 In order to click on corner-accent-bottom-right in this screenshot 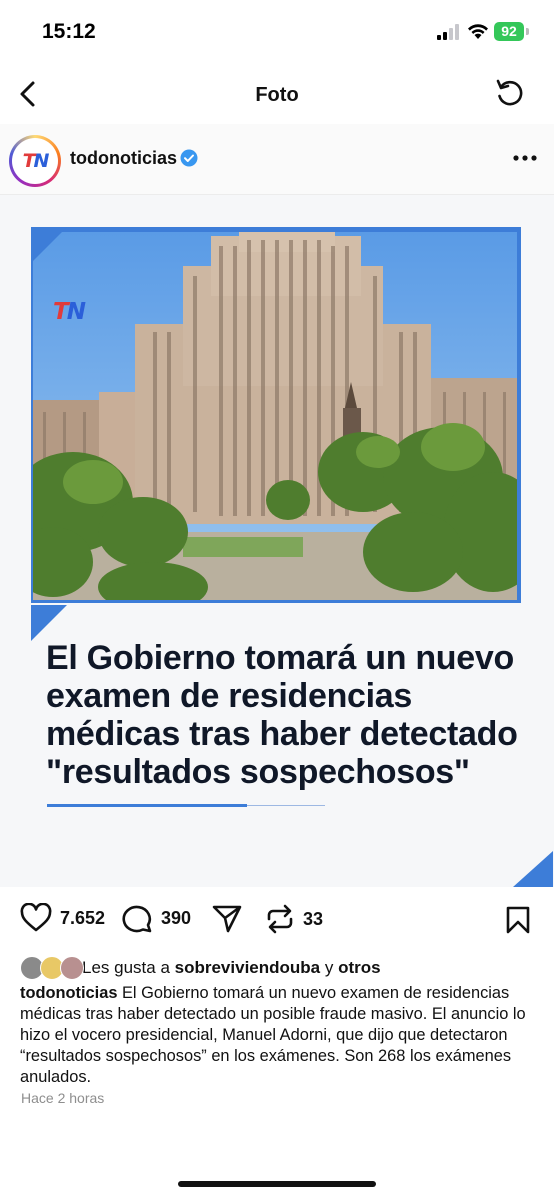, I will do `click(533, 869)`.